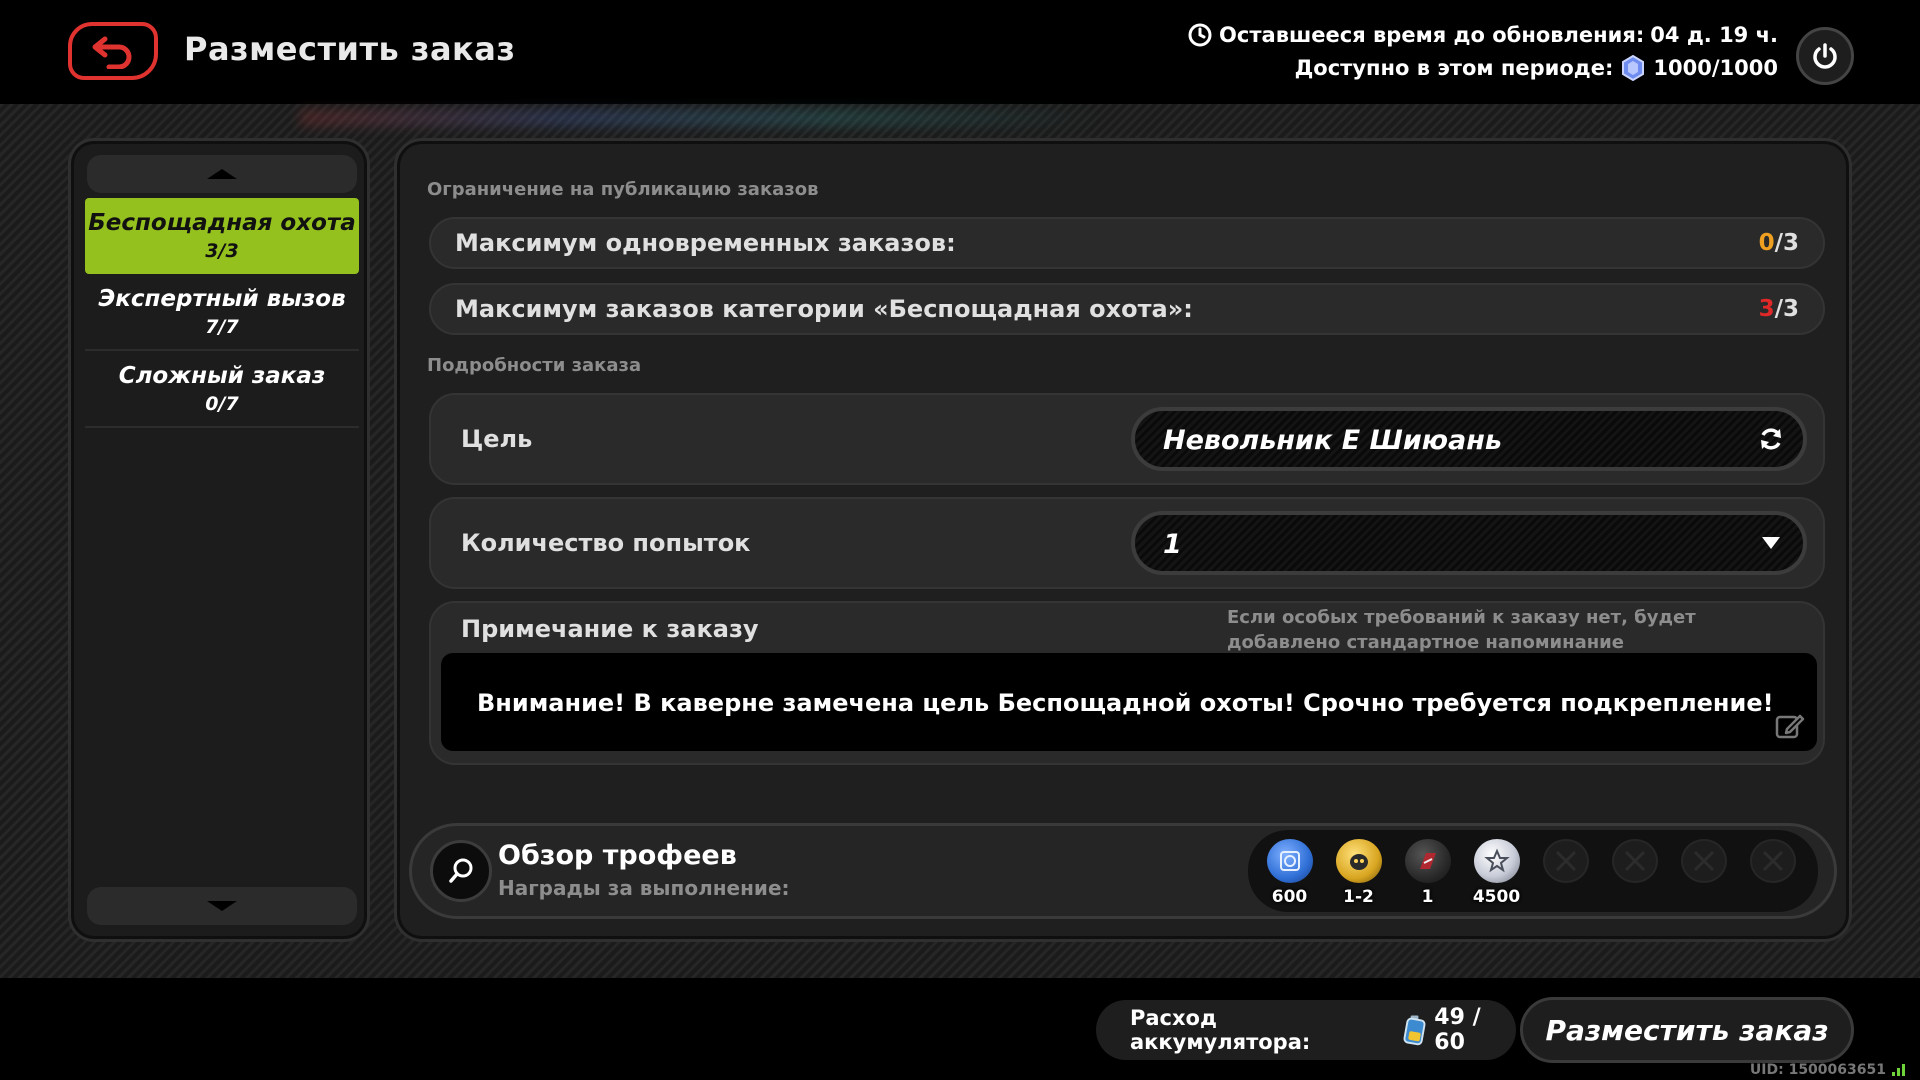 The image size is (1920, 1080). Describe the element at coordinates (222, 251) in the screenshot. I see `category-count: 3/3` at that location.